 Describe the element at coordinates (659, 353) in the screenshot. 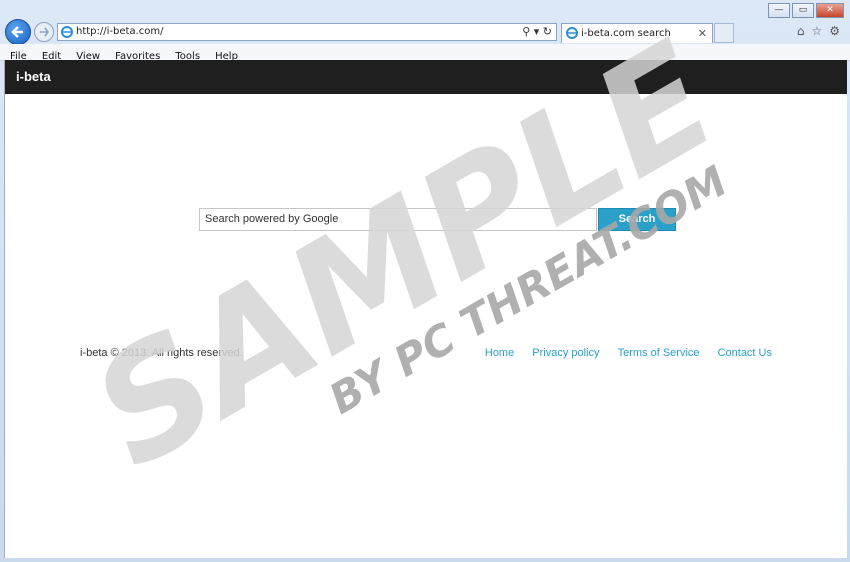

I see `footer-link-terms: Terms of Service` at that location.